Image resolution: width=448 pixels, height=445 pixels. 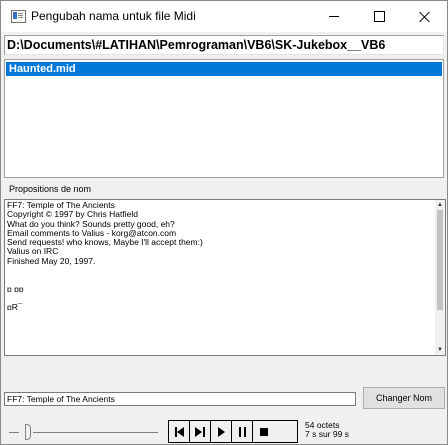 I want to click on maximize-button, so click(x=379, y=16).